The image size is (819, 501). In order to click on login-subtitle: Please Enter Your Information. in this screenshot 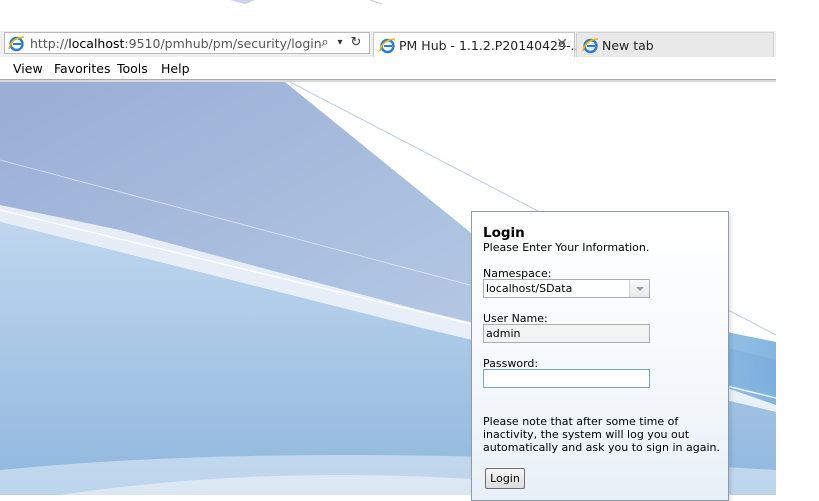, I will do `click(566, 247)`.